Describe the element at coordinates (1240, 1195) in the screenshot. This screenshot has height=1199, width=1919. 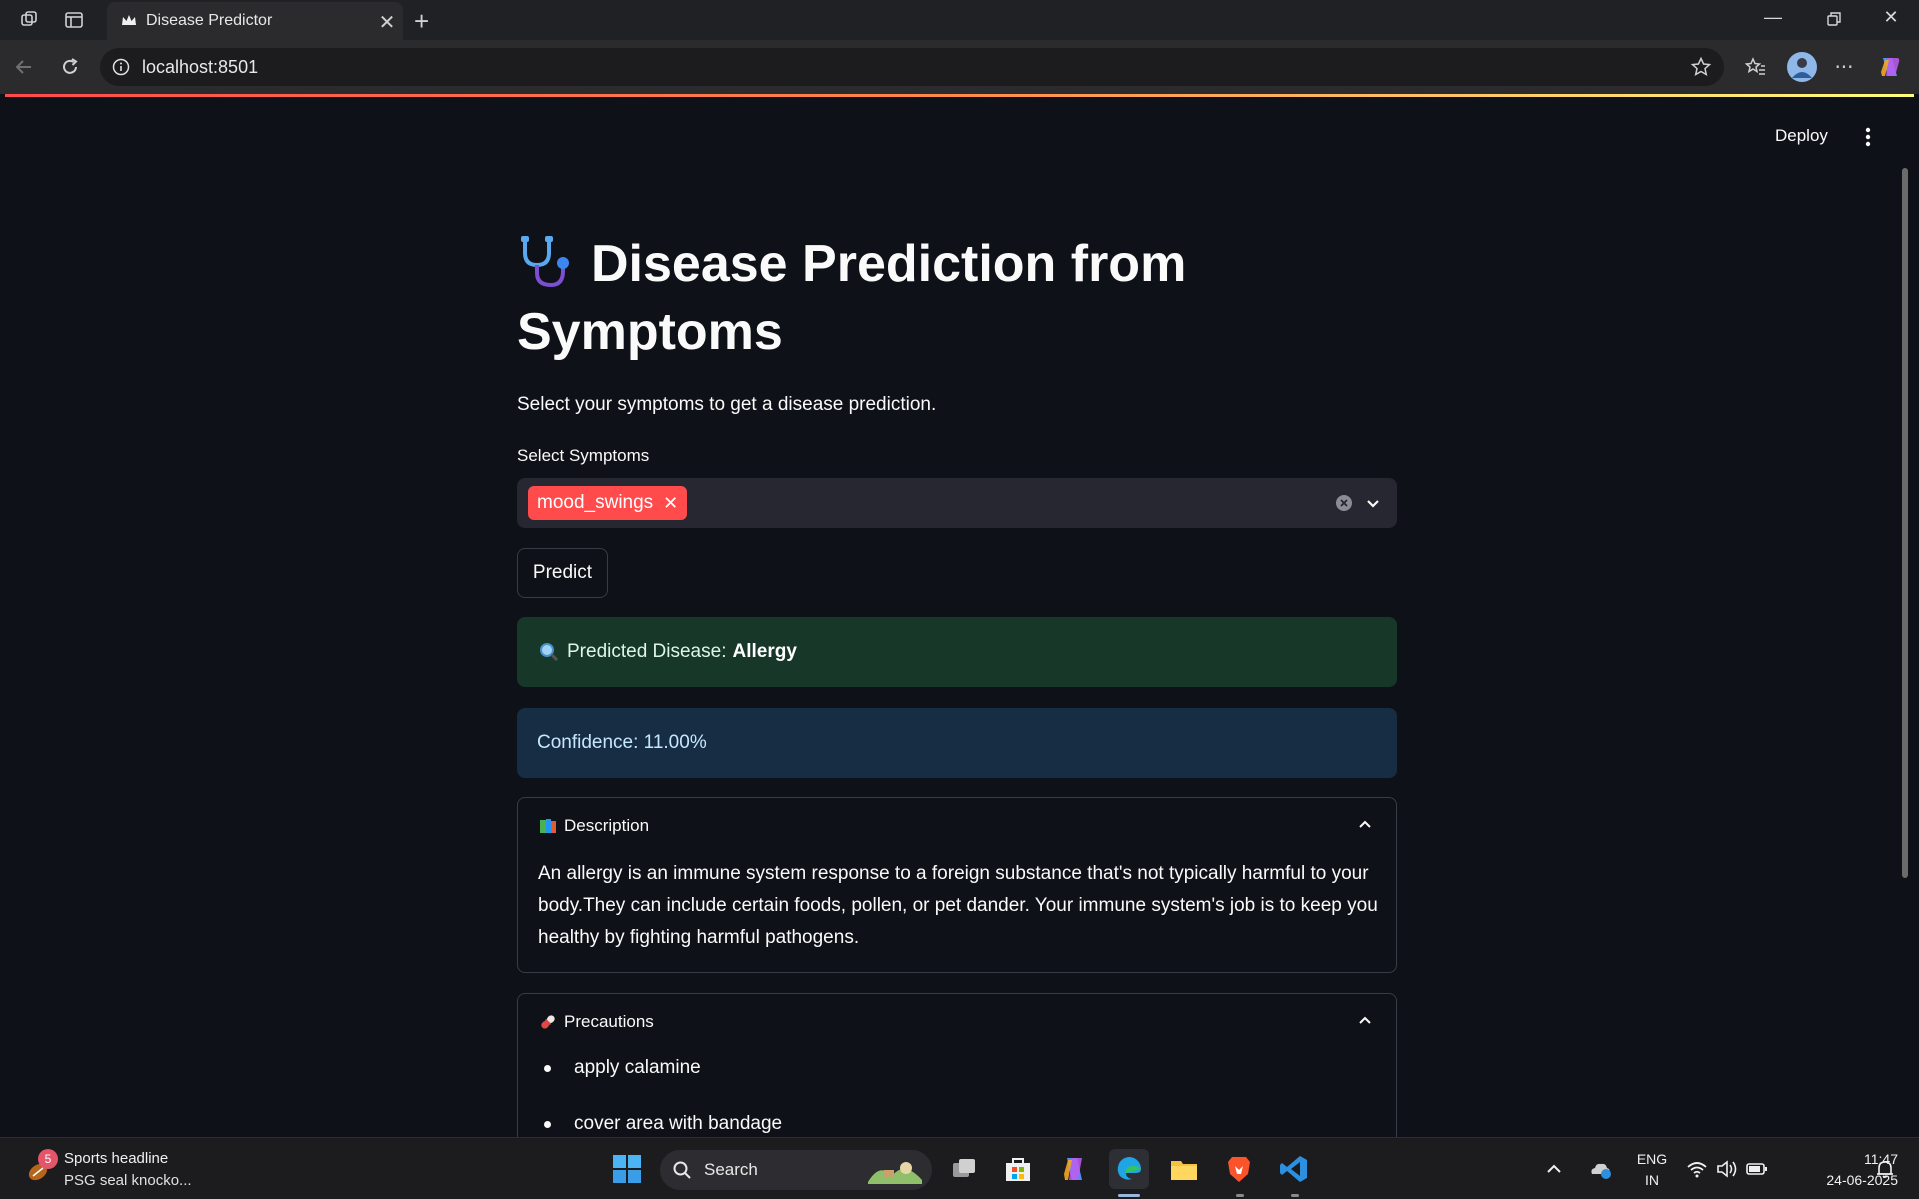
I see `brave-running-indicator` at that location.